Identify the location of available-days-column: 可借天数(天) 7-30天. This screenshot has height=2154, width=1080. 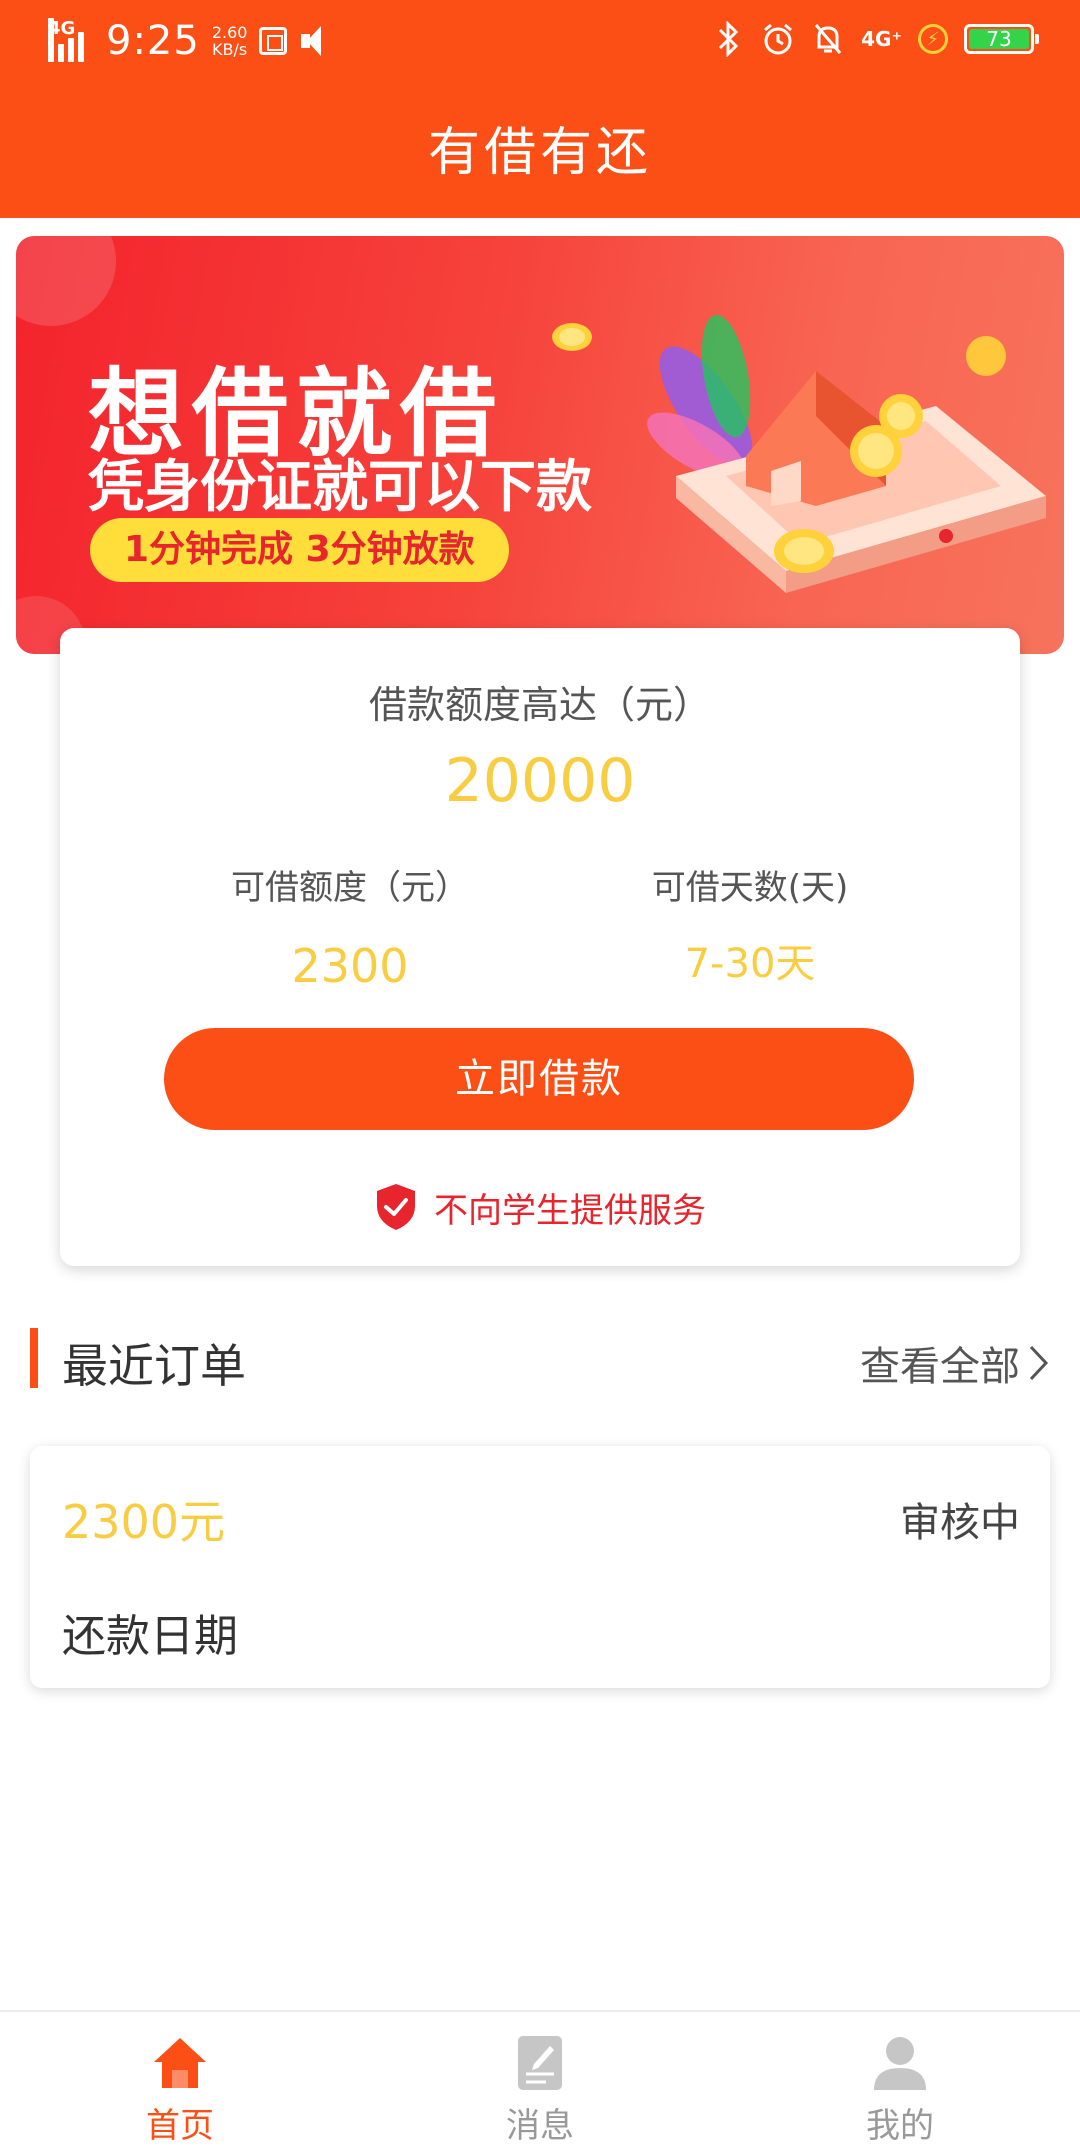
(750, 924).